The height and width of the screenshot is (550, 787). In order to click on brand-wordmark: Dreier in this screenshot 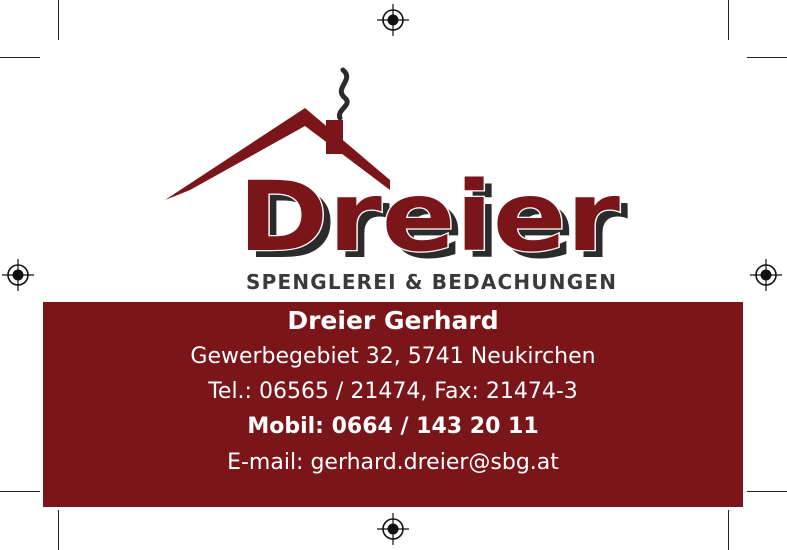, I will do `click(429, 217)`.